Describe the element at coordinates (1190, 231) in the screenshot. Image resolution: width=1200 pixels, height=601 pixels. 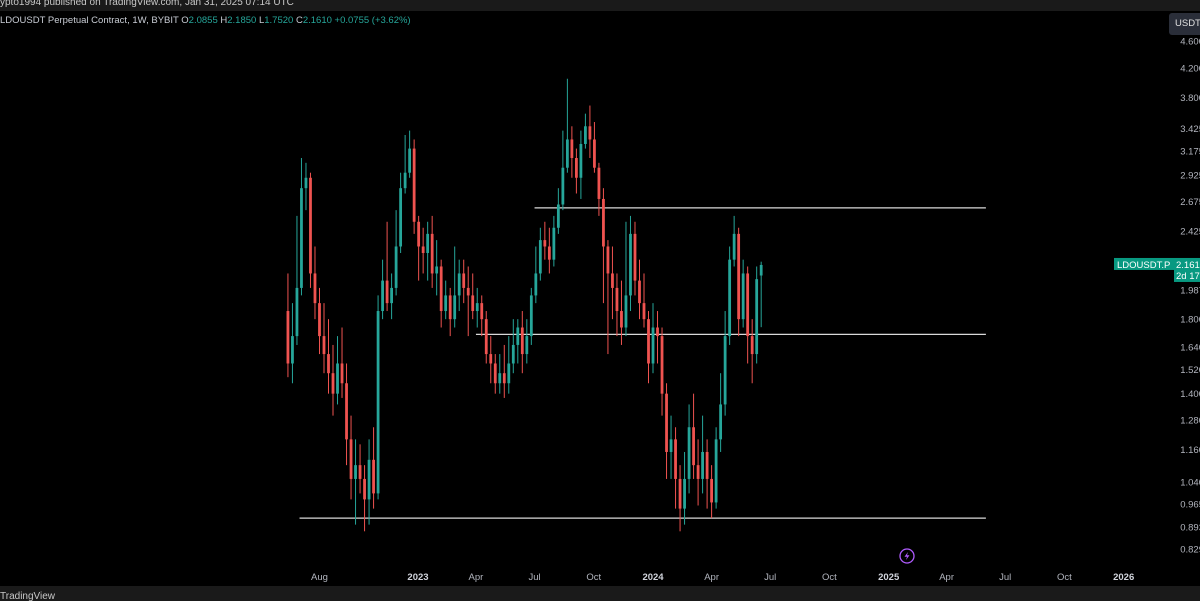
I see `y-tick-label: 2.425` at that location.